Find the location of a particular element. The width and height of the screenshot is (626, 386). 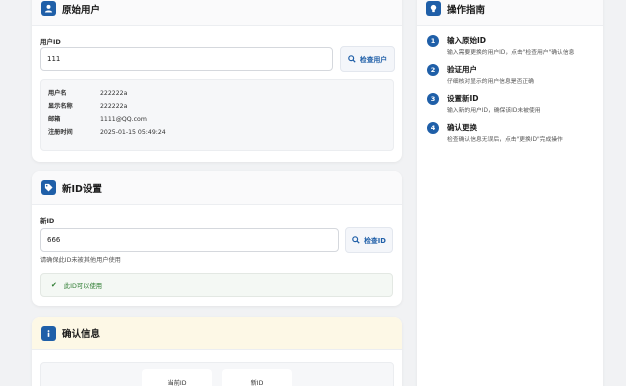

id-available-text: 此ID可以使用 is located at coordinates (83, 286).